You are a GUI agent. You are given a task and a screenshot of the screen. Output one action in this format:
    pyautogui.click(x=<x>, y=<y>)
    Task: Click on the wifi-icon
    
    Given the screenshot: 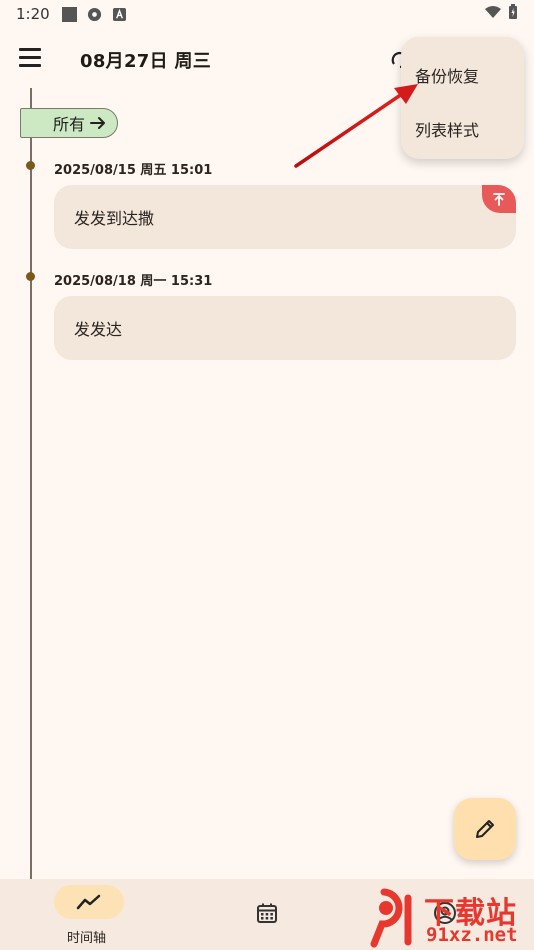 What is the action you would take?
    pyautogui.click(x=493, y=12)
    